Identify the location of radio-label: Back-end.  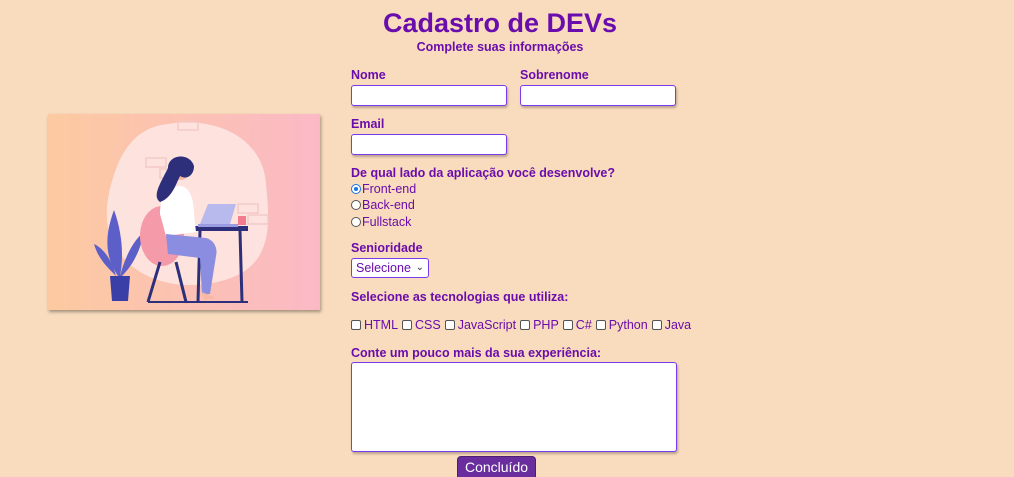
(388, 205).